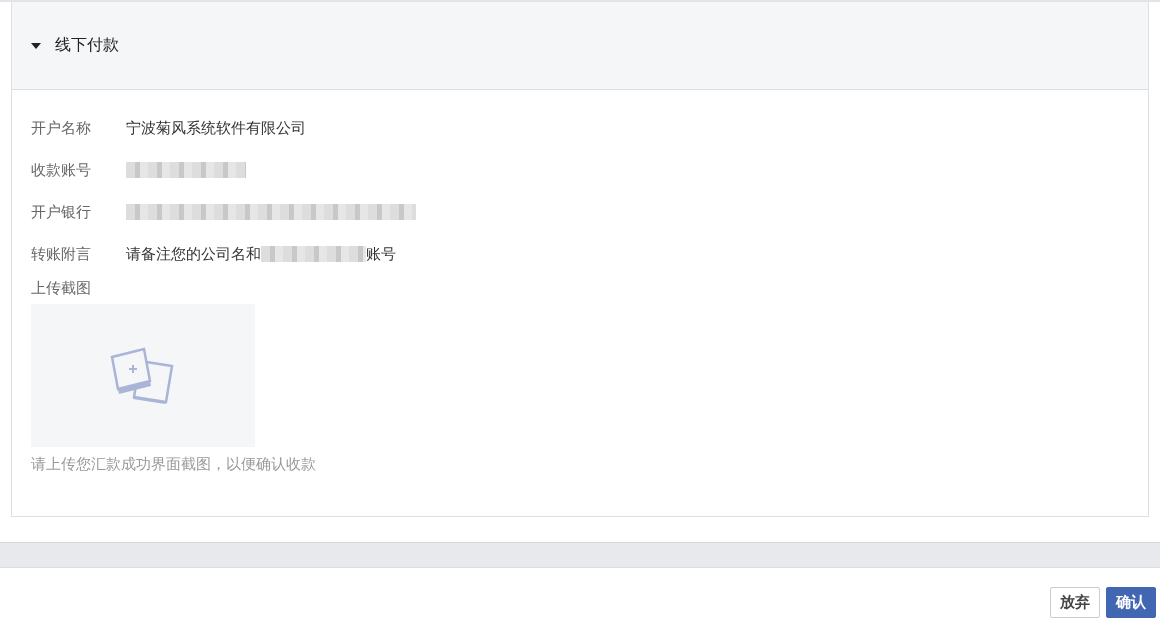  What do you see at coordinates (87, 45) in the screenshot?
I see `section-title: 线下付款` at bounding box center [87, 45].